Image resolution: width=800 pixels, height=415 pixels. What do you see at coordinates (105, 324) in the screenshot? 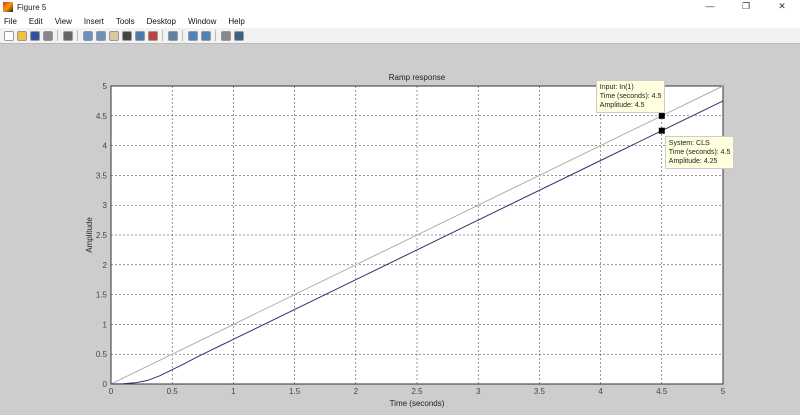
I see `y-tick-label: 1` at bounding box center [105, 324].